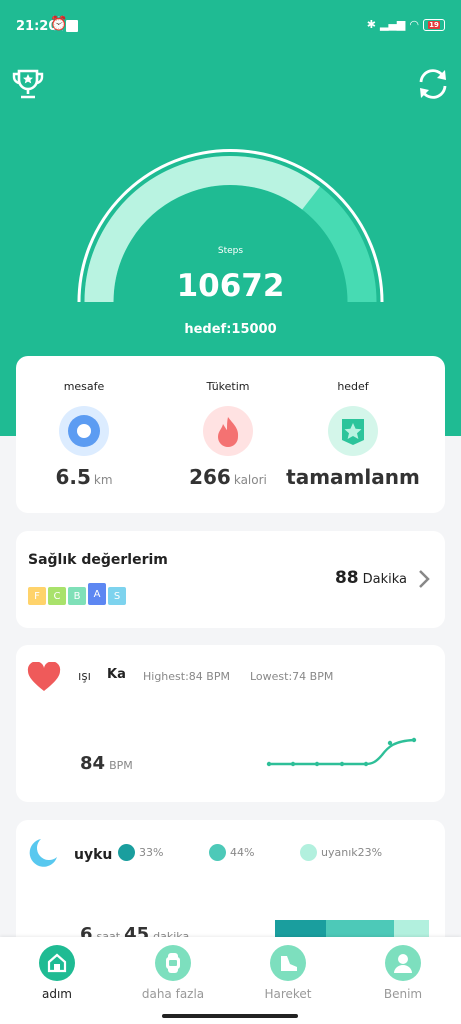 Image resolution: width=461 pixels, height=1024 pixels. Describe the element at coordinates (173, 963) in the screenshot. I see `watch-icon` at that location.